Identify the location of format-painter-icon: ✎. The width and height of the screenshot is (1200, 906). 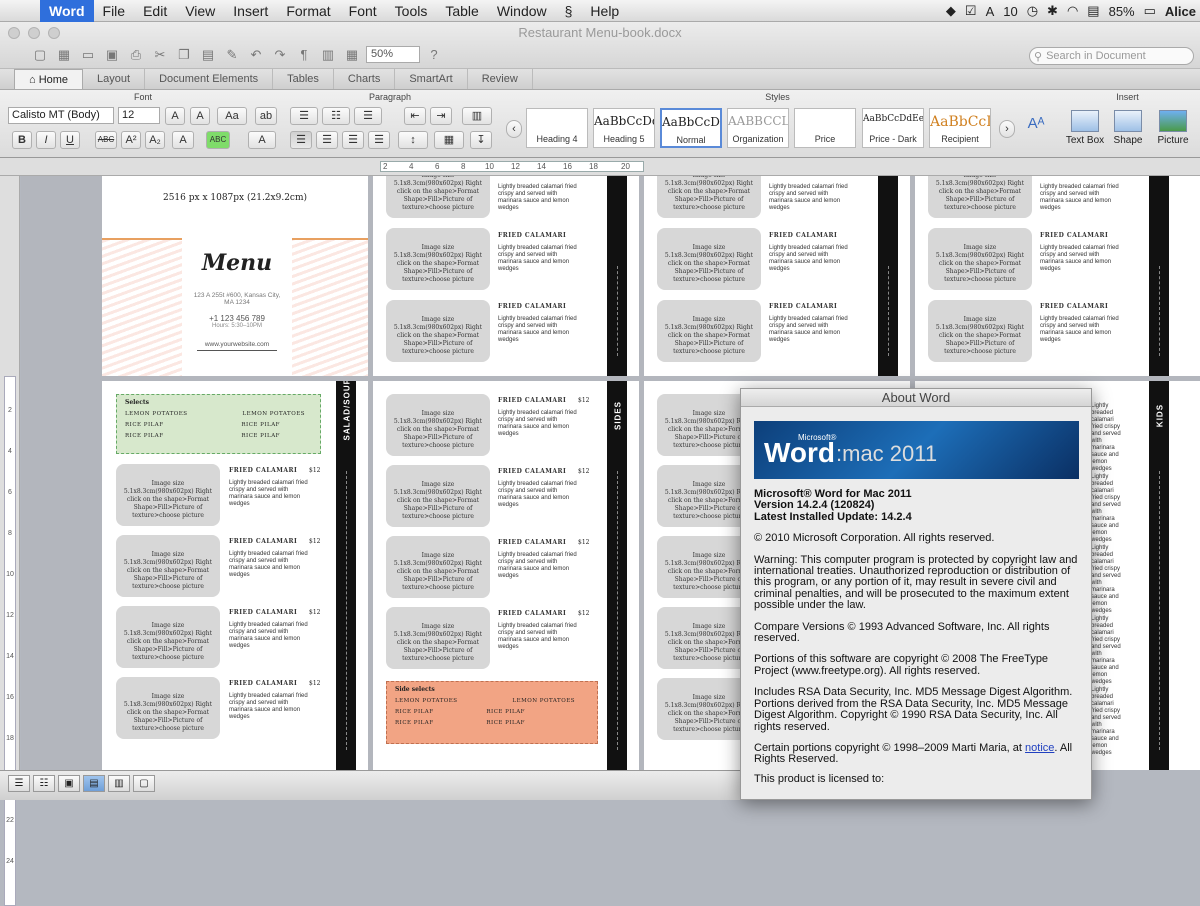
(232, 55).